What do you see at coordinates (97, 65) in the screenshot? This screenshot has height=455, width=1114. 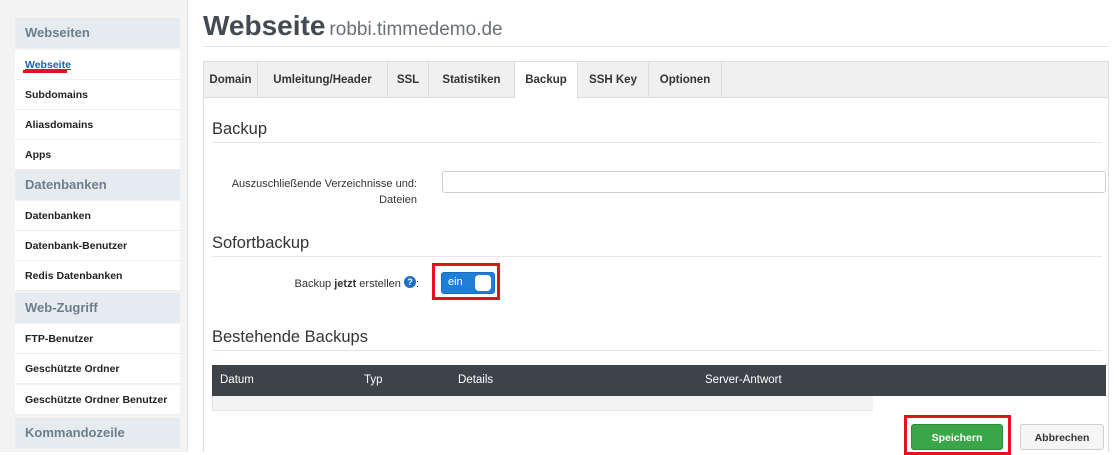 I see `sidebar-item-webseite: Webseite` at bounding box center [97, 65].